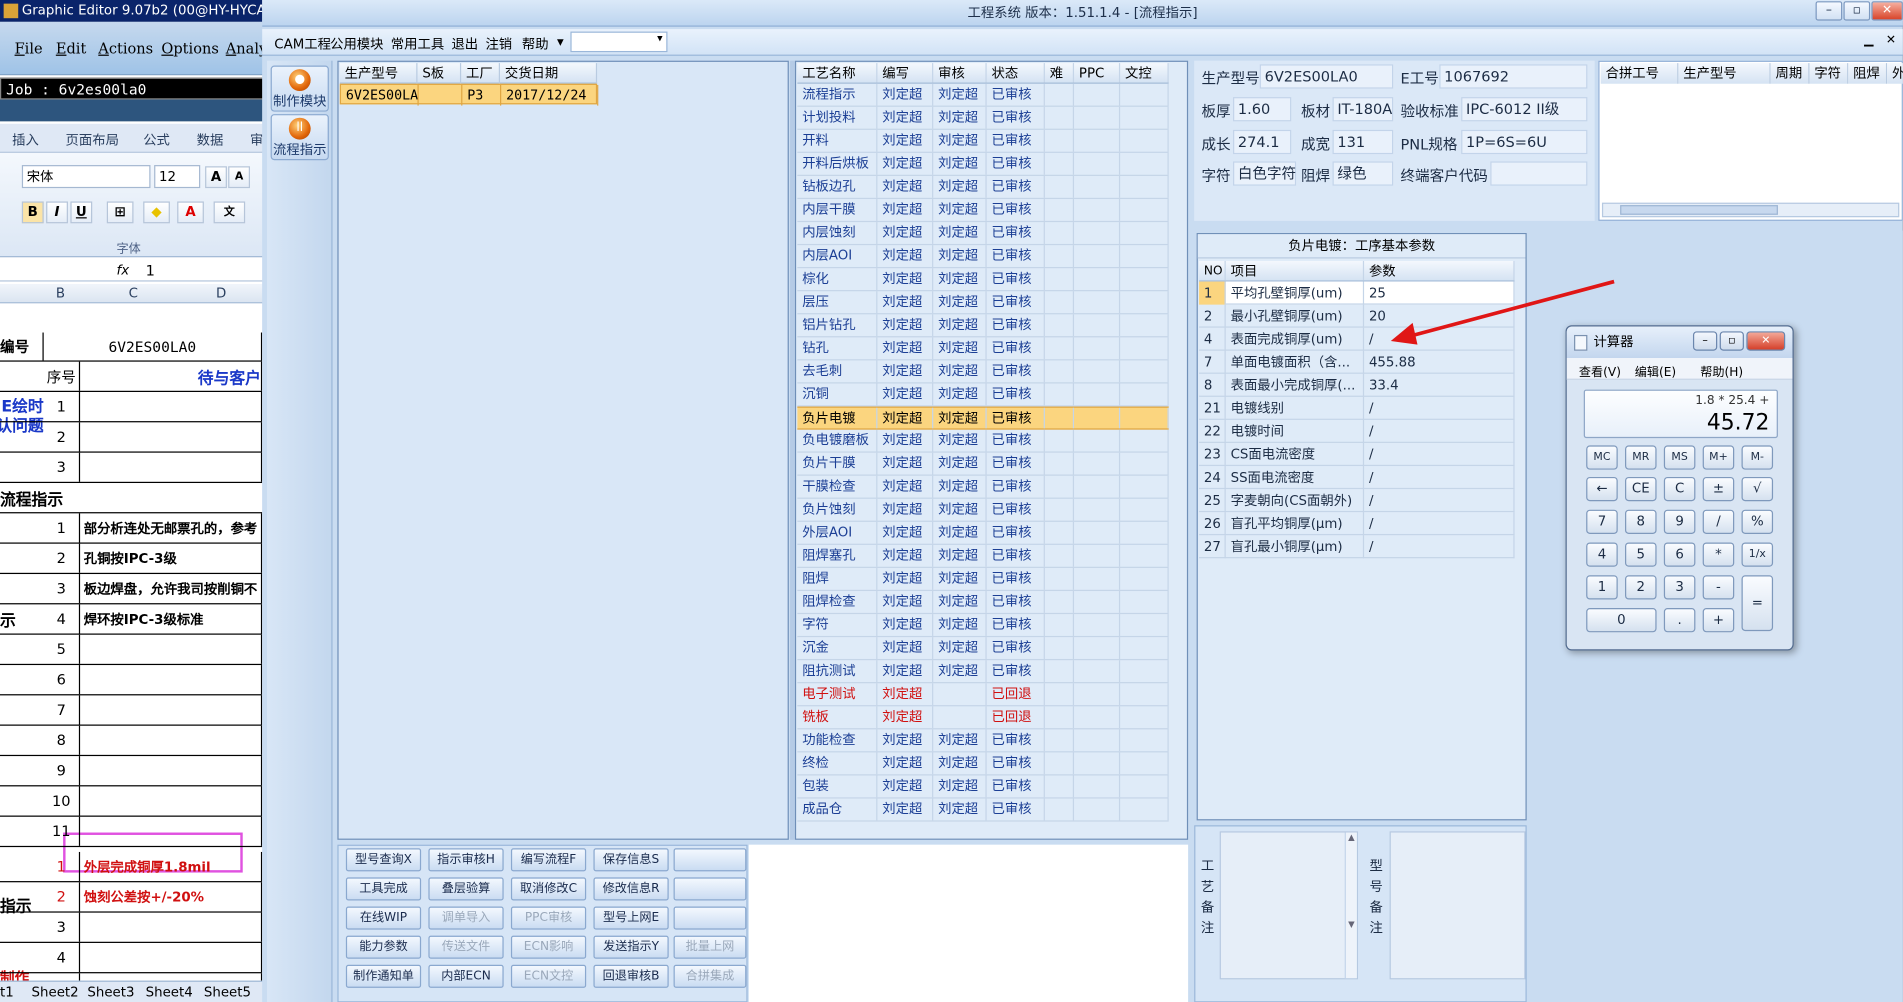 The height and width of the screenshot is (1002, 1903). Describe the element at coordinates (1868, 40) in the screenshot. I see `mdi-minimize-icon: ▁` at that location.